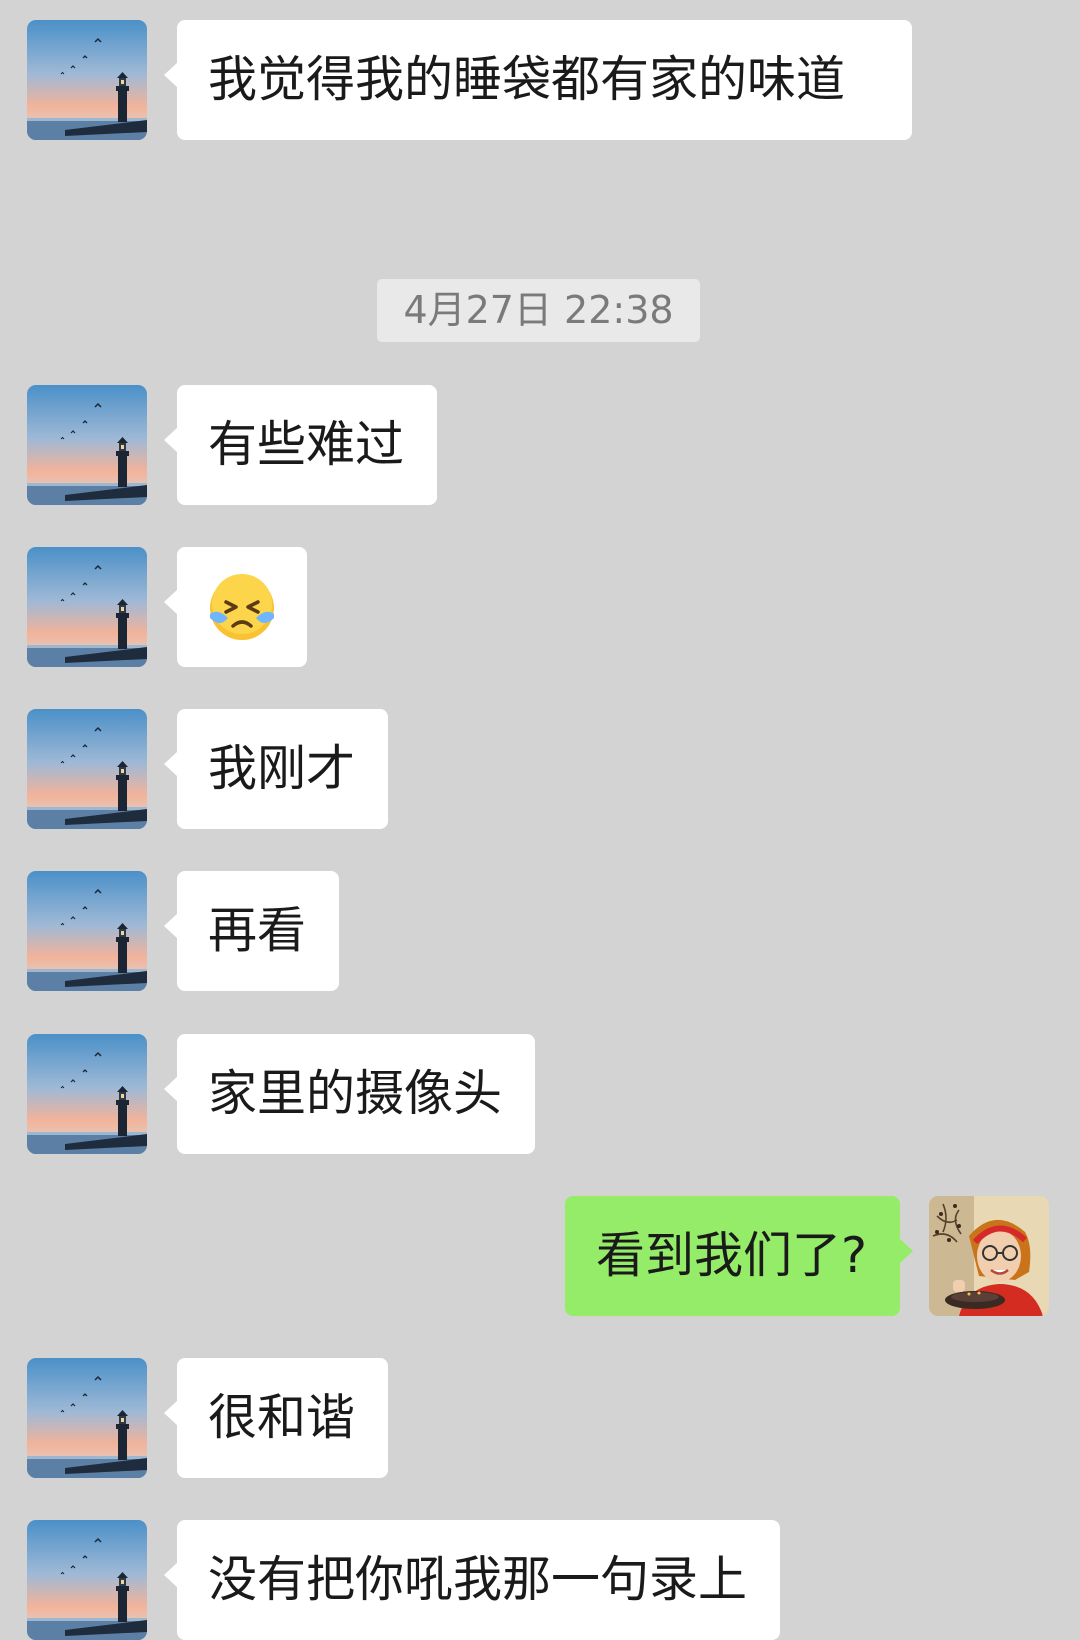 This screenshot has width=1080, height=1640. I want to click on message-text: 没有把你吼我那一句录上, so click(478, 1579).